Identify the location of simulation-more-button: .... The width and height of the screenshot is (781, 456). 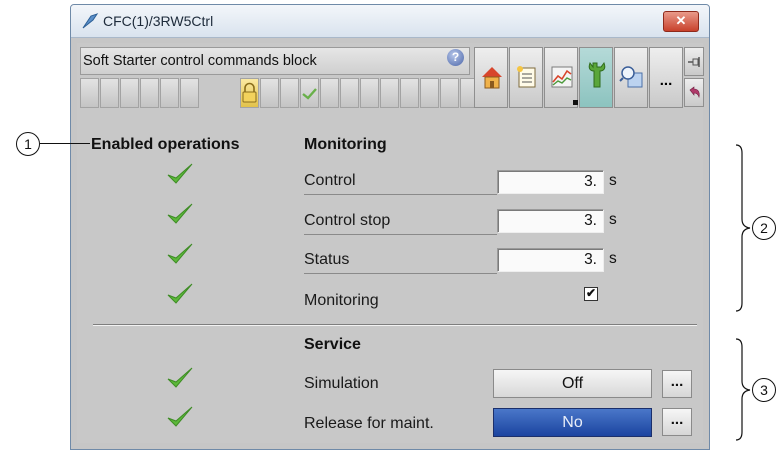
(677, 384).